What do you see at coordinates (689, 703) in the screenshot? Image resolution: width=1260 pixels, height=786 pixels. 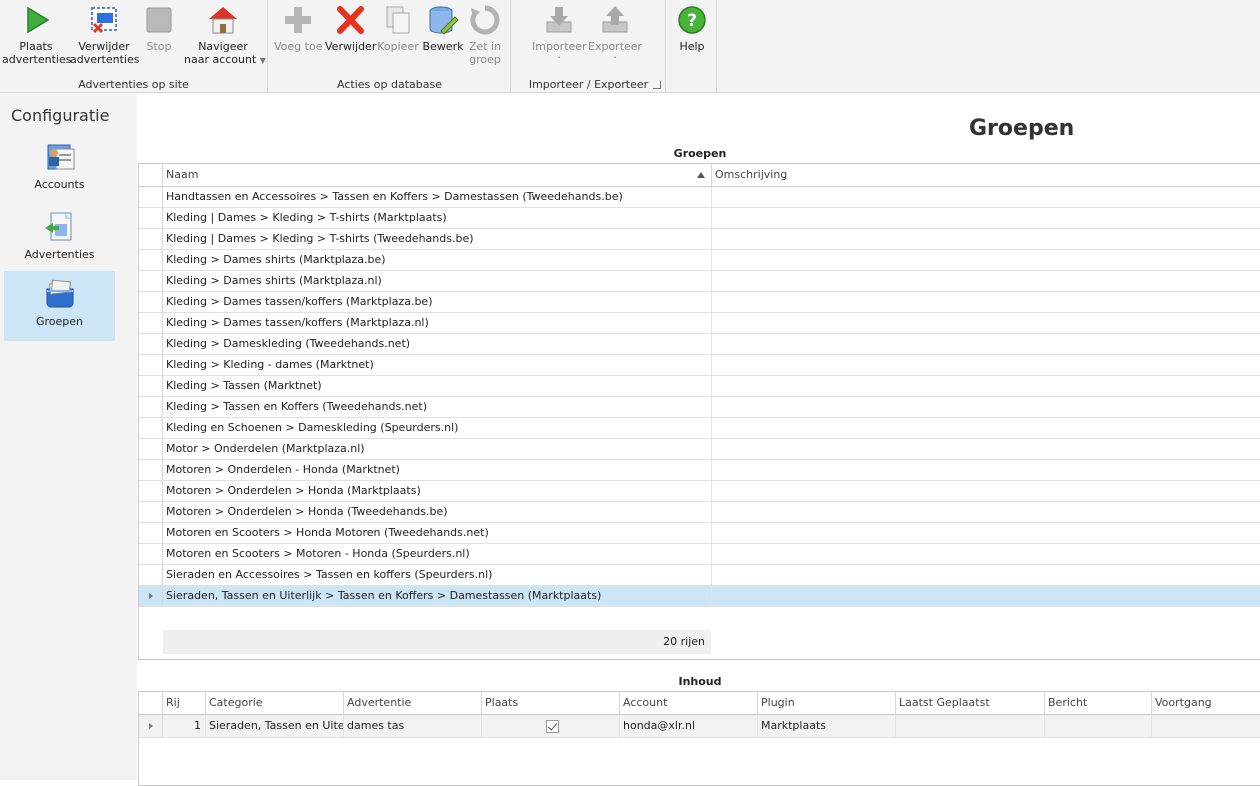 I see `column-header-account: Account` at bounding box center [689, 703].